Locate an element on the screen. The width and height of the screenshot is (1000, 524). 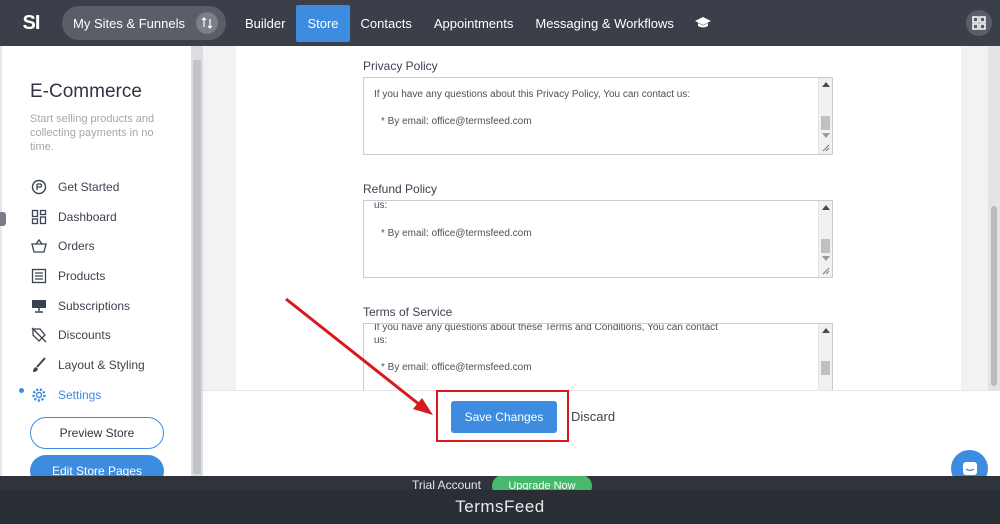
chat-bubble-icon is located at coordinates (969, 468).